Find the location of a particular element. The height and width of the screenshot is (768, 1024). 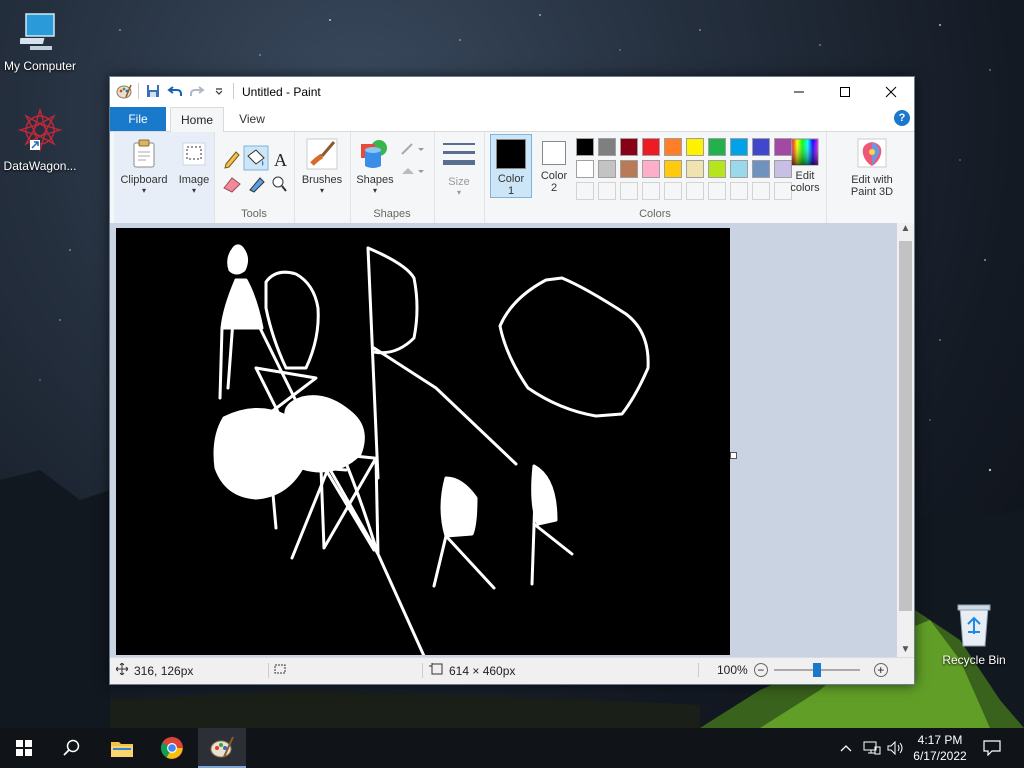

image-button: Image ▾ is located at coordinates (194, 166).